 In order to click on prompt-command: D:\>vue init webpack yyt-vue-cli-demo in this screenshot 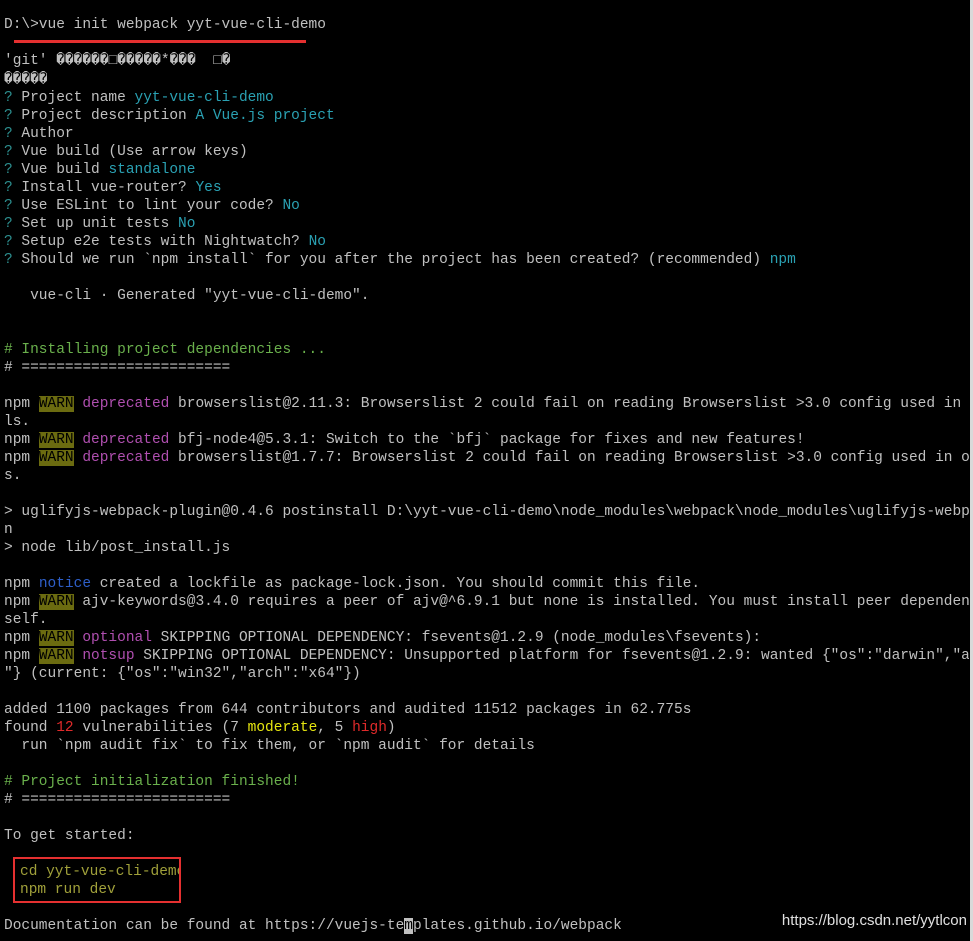, I will do `click(165, 25)`.